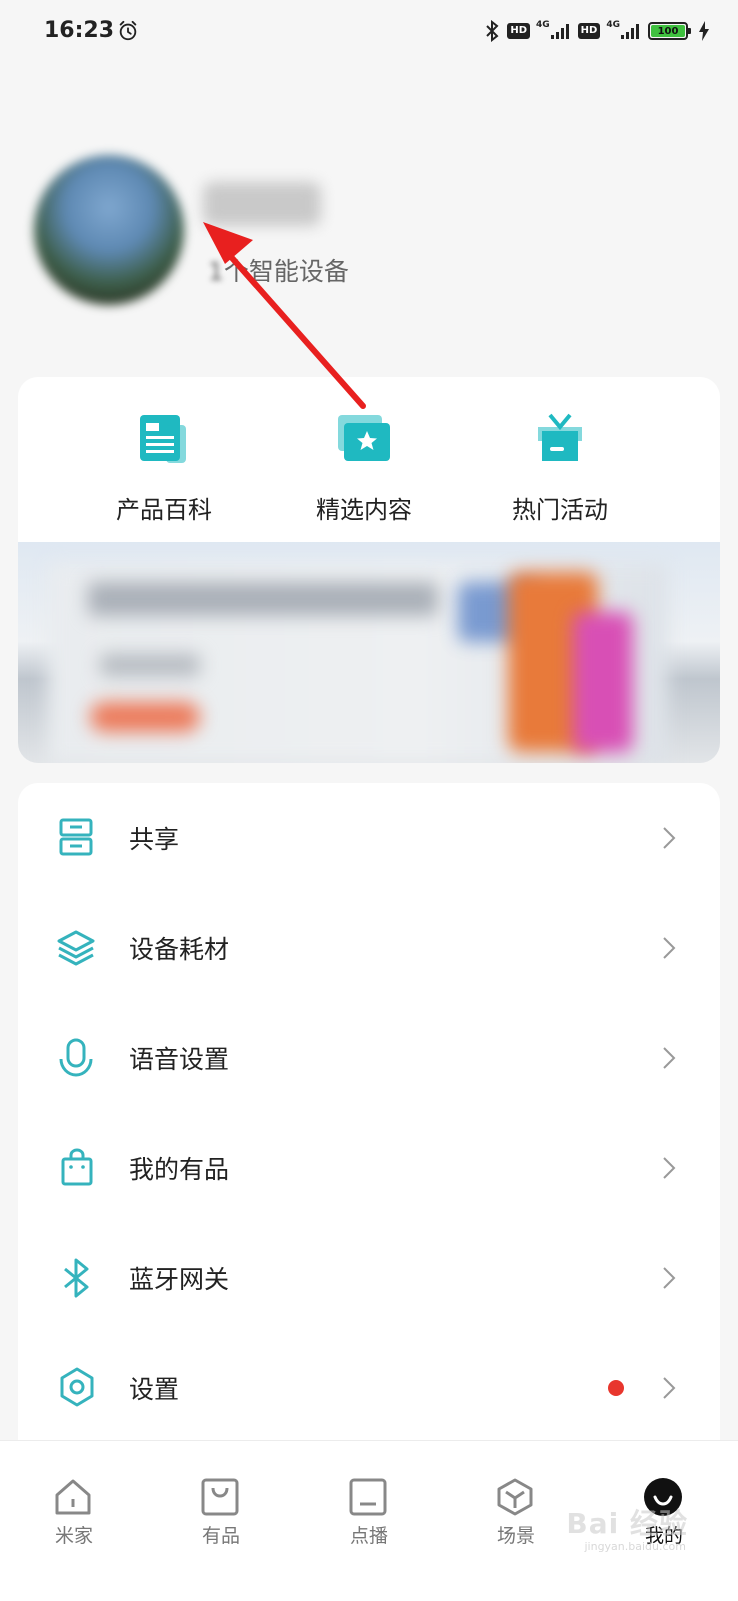 The height and width of the screenshot is (1601, 738). What do you see at coordinates (76, 948) in the screenshot?
I see `layers-icon` at bounding box center [76, 948].